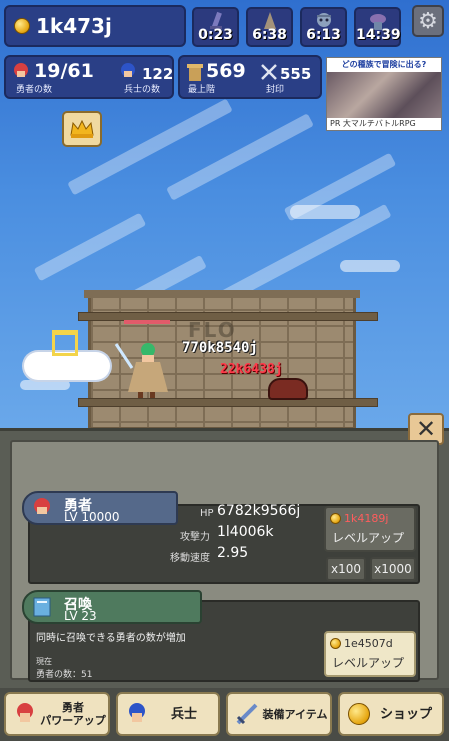 Image resolution: width=449 pixels, height=741 pixels. What do you see at coordinates (368, 643) in the screenshot?
I see `summon-level-up-cost: 1e4507d` at bounding box center [368, 643].